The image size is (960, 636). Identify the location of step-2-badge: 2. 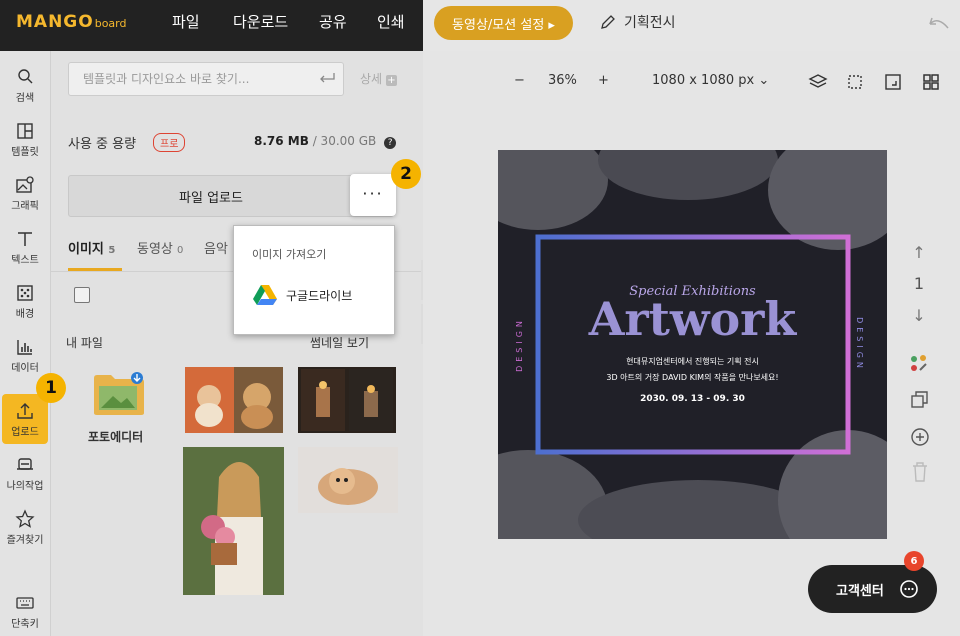
(406, 174).